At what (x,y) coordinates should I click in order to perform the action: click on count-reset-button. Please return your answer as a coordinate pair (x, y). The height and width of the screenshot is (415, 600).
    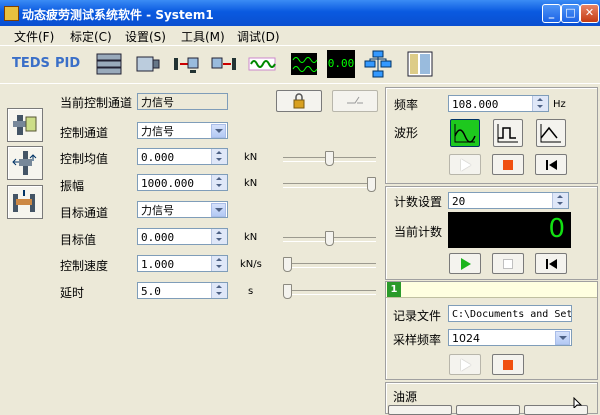
    Looking at the image, I should click on (551, 263).